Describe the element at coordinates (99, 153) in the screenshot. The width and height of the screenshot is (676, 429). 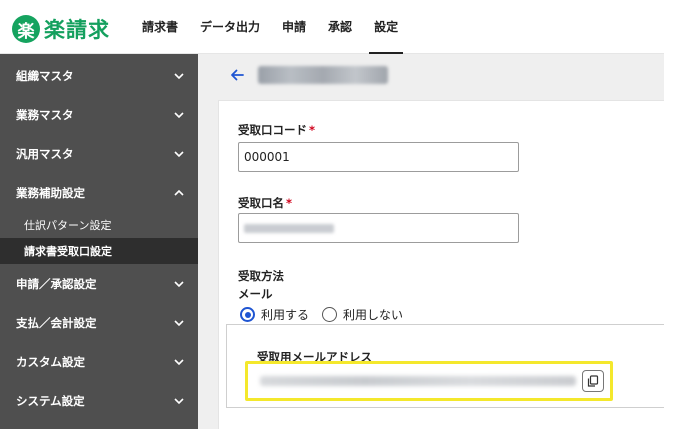
I see `sidebar-item-general-master: 汎用マスタ` at that location.